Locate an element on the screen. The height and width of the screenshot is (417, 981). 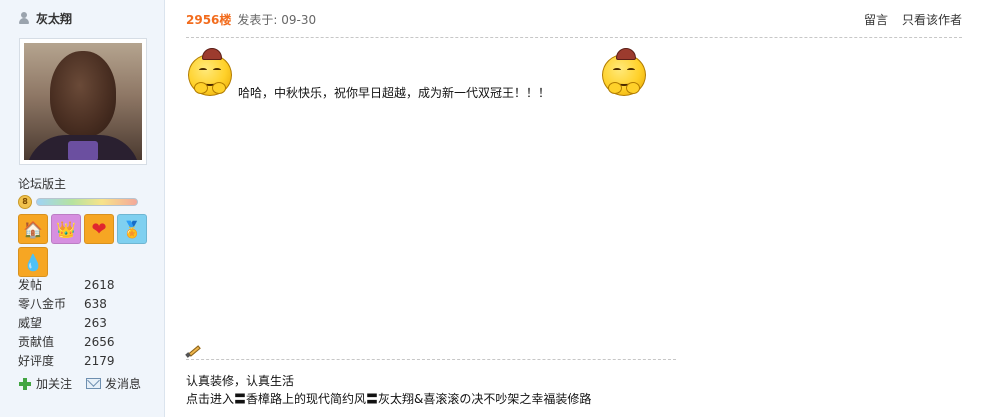
user-actions: 加关注 发消息 is located at coordinates (86, 383).